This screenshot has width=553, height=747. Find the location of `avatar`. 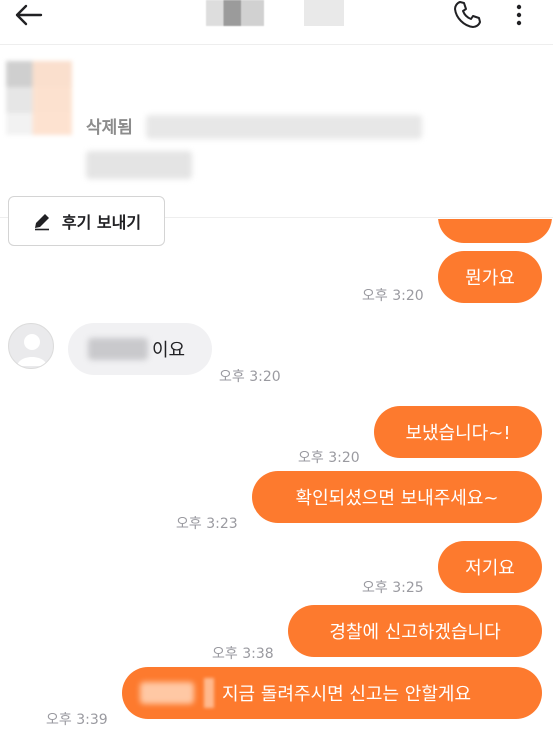

avatar is located at coordinates (31, 346).